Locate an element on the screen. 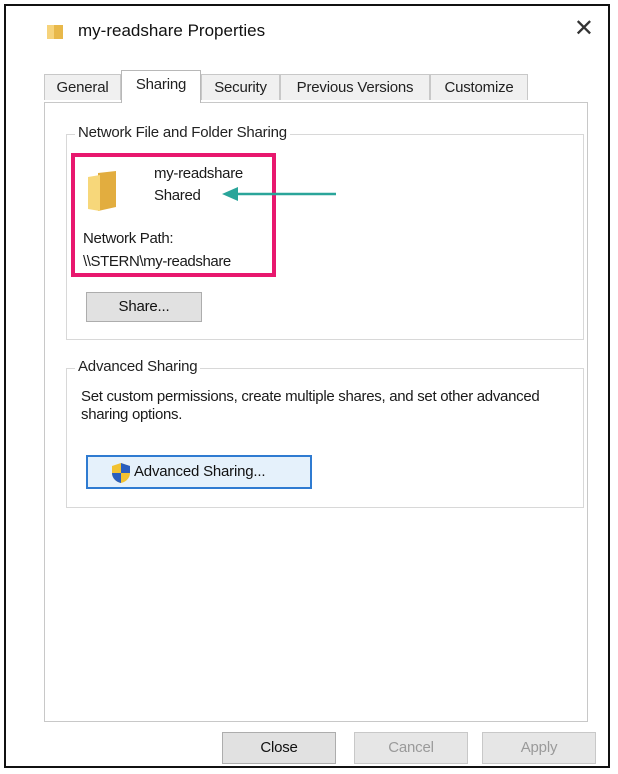 The image size is (618, 774). network-sharing-title: Network File and Folder Sharing is located at coordinates (182, 132).